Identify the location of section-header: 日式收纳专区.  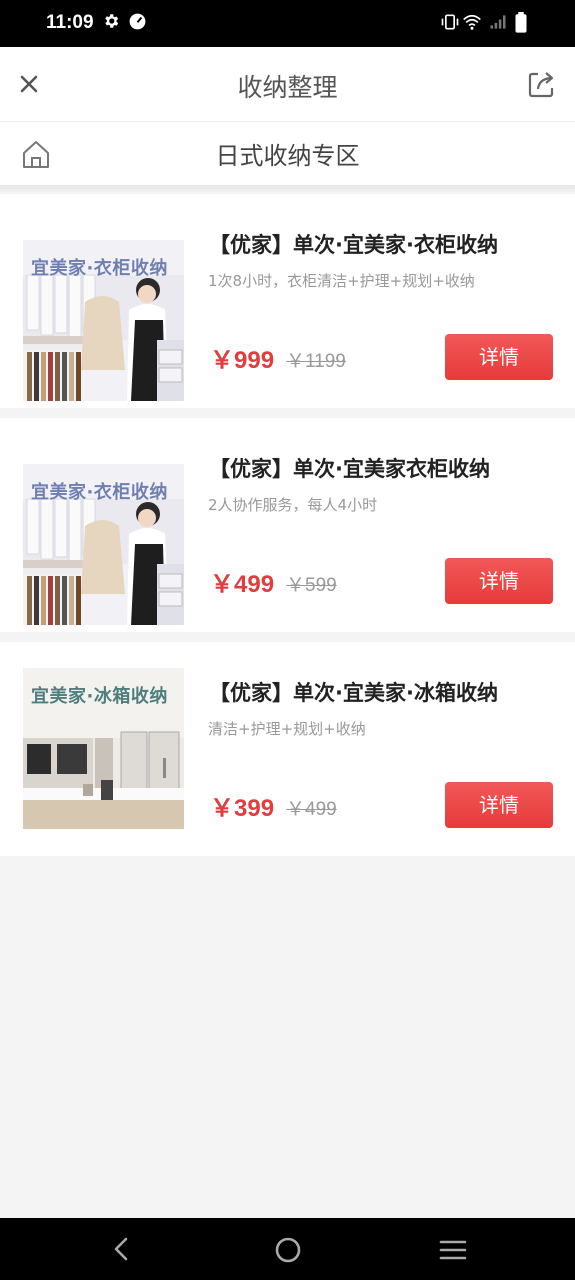
(287, 153).